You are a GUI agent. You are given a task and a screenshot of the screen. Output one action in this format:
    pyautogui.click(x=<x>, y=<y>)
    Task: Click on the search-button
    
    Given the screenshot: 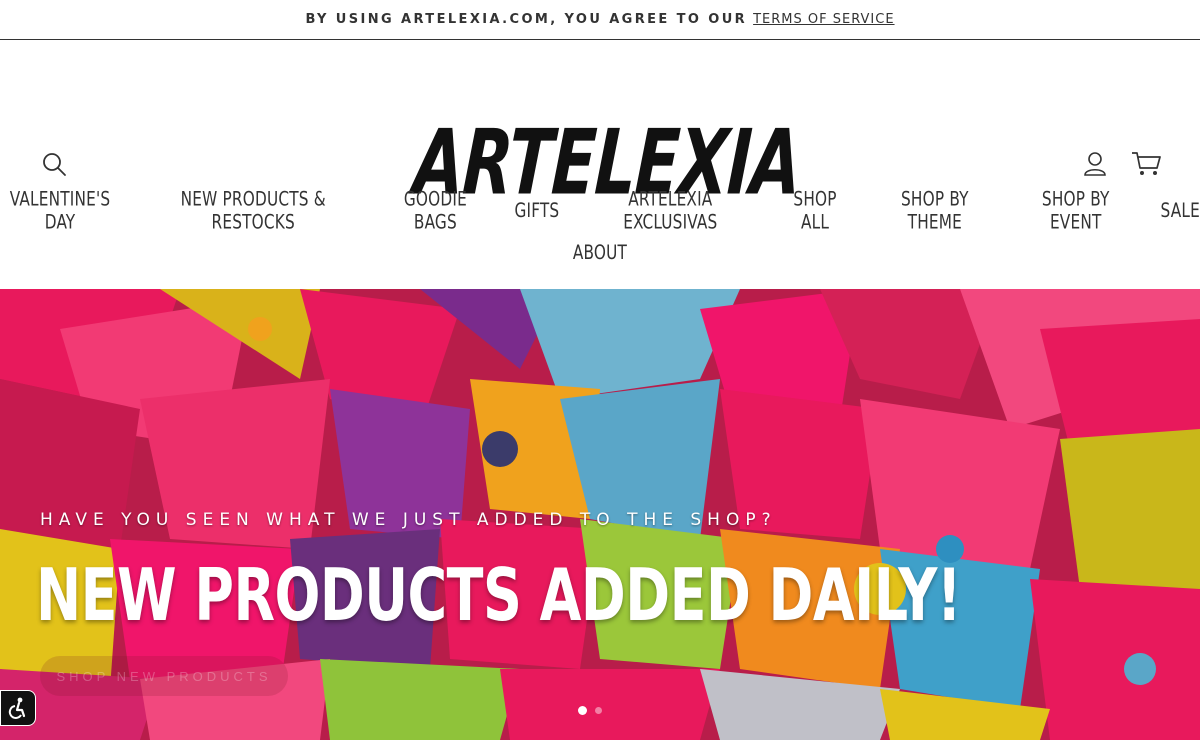 What is the action you would take?
    pyautogui.click(x=54, y=164)
    